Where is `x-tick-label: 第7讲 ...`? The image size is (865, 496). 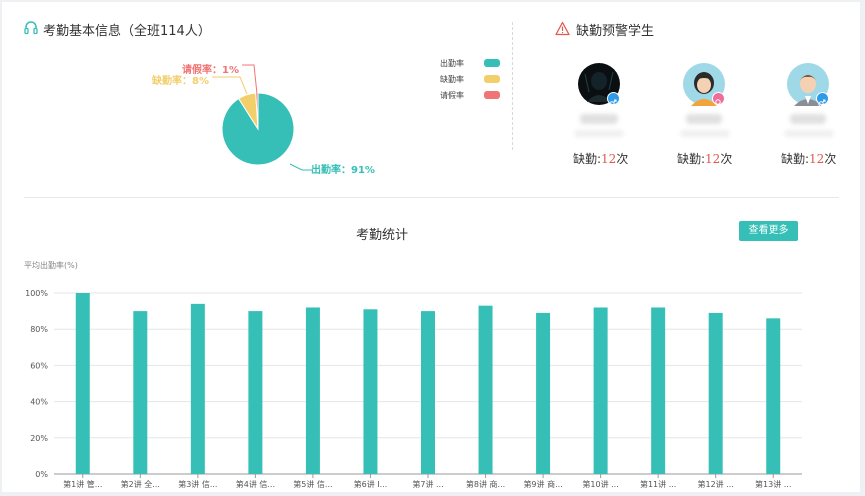
x-tick-label: 第7讲 ... is located at coordinates (427, 484).